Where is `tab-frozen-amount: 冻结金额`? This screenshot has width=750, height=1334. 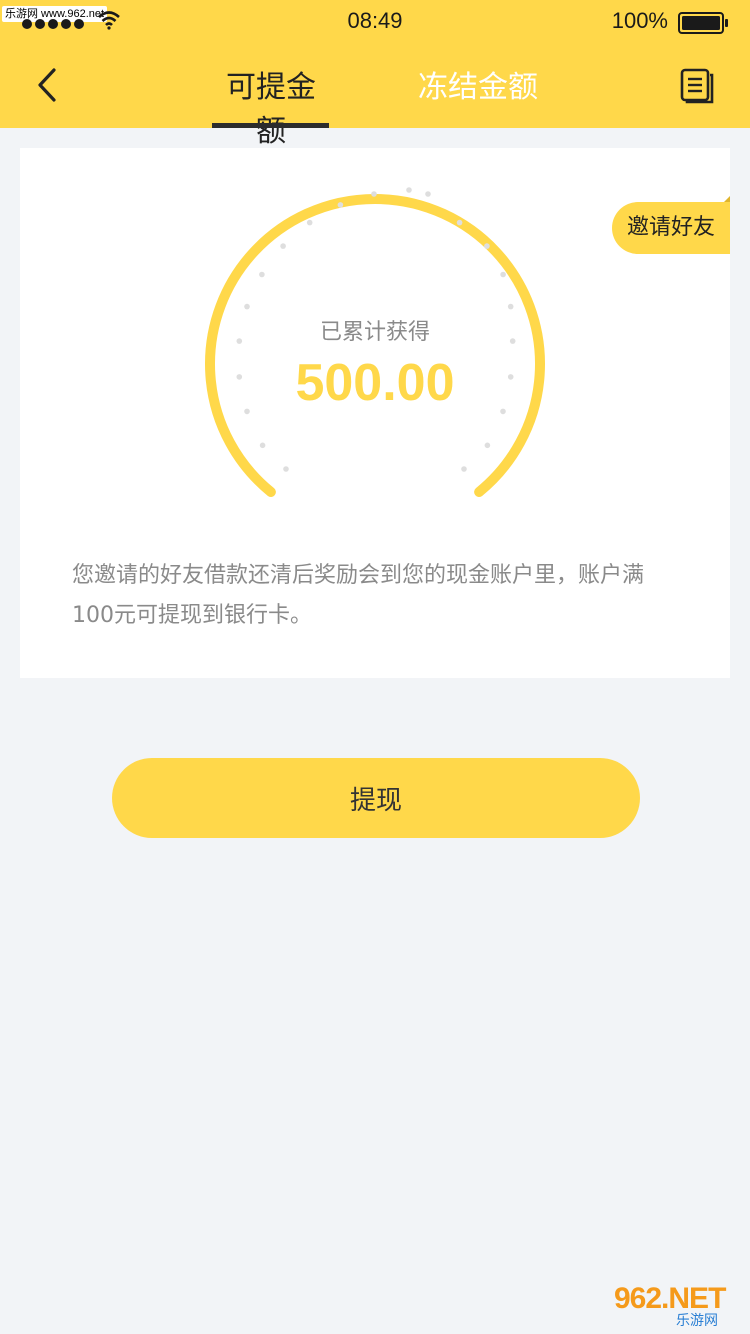
tab-frozen-amount: 冻结金额 is located at coordinates (478, 95).